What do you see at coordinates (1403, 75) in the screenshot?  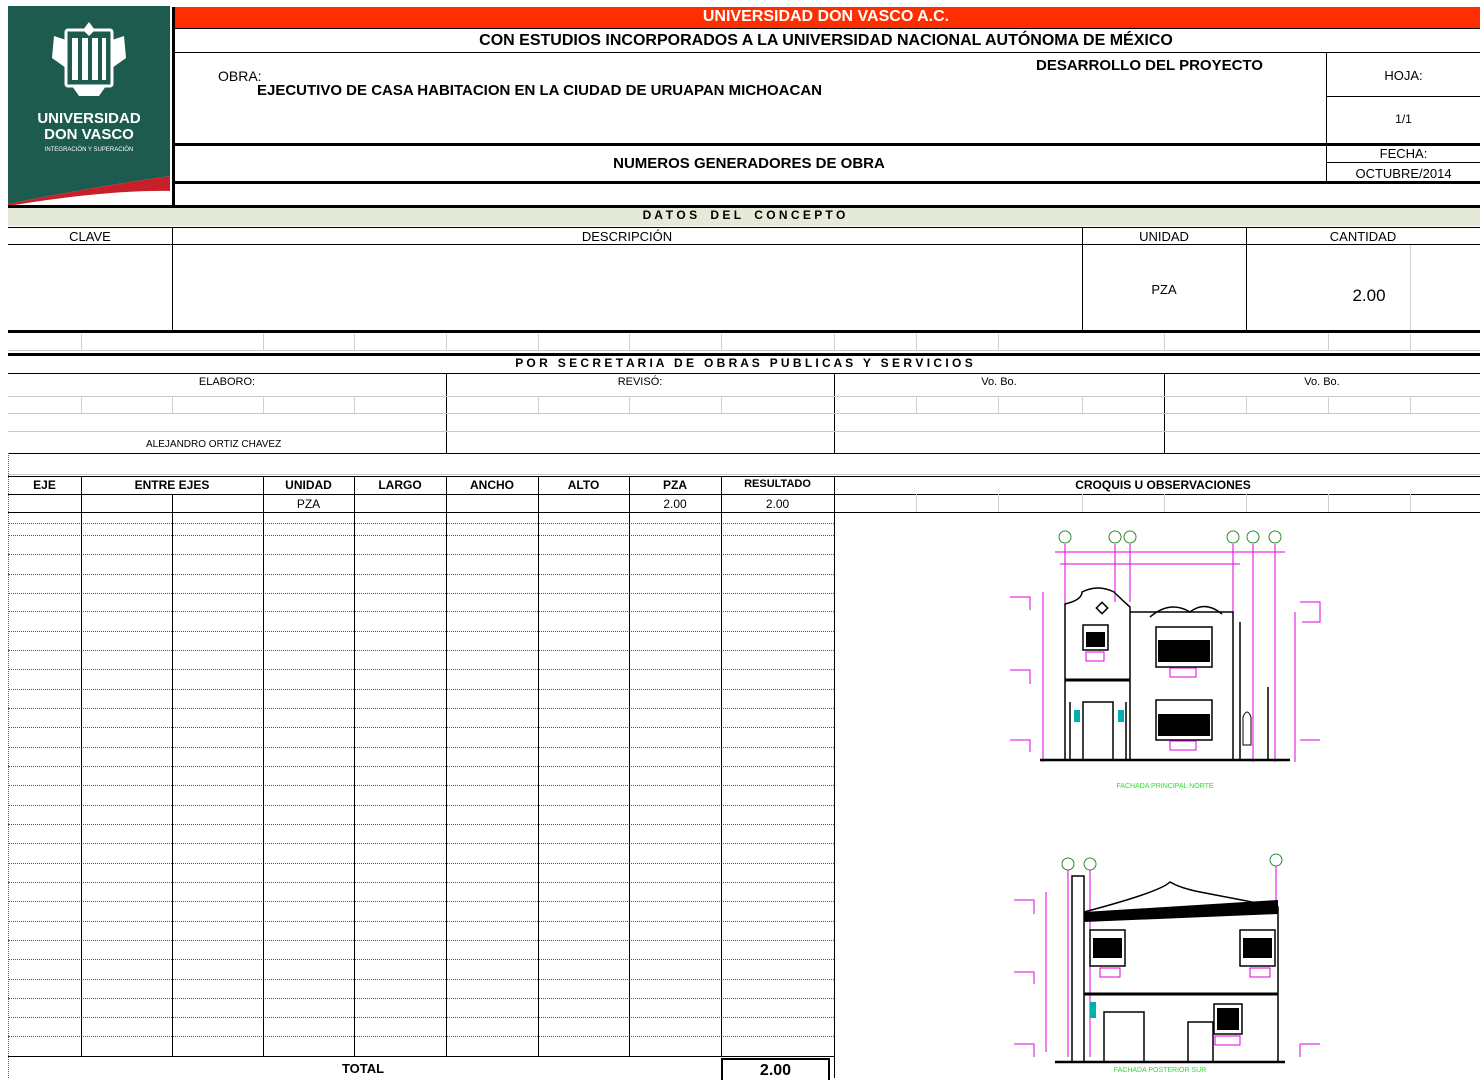 I see `hoja-label: HOJA:` at bounding box center [1403, 75].